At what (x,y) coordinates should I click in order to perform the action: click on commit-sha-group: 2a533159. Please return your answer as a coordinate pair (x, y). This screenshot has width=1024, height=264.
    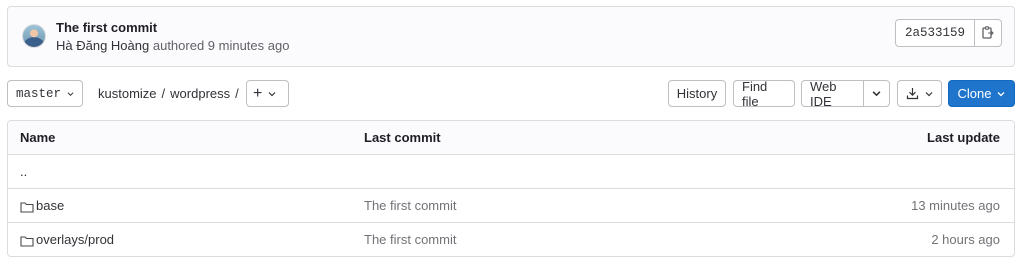
    Looking at the image, I should click on (948, 33).